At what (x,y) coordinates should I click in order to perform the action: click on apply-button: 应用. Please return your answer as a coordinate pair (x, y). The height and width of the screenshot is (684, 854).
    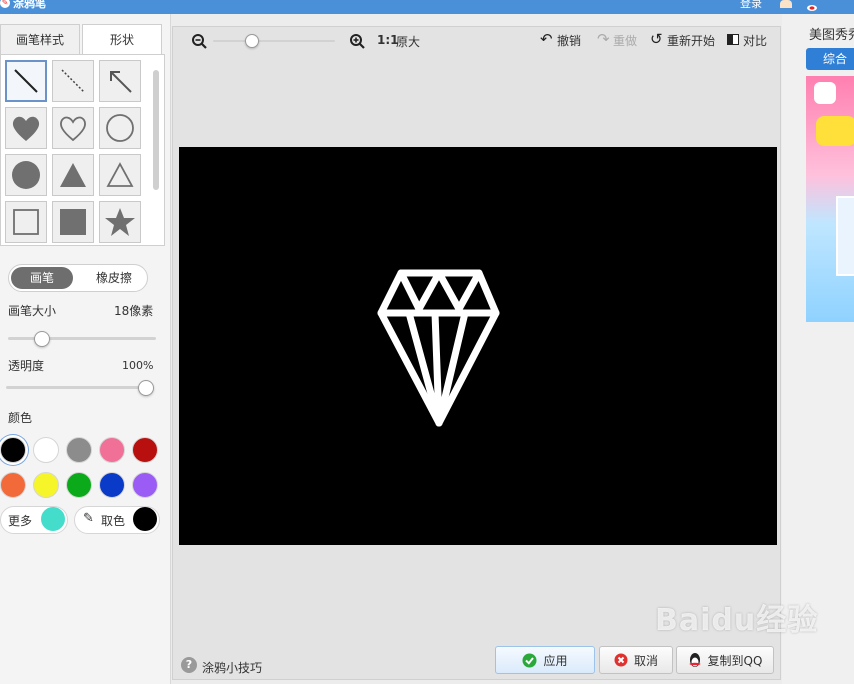
    Looking at the image, I should click on (545, 660).